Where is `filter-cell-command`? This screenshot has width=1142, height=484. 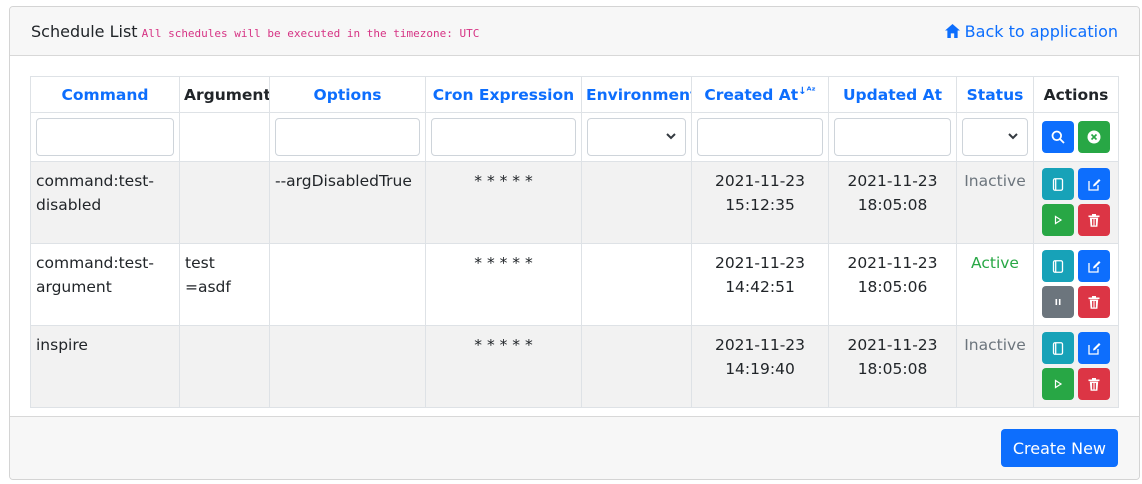 filter-cell-command is located at coordinates (105, 137).